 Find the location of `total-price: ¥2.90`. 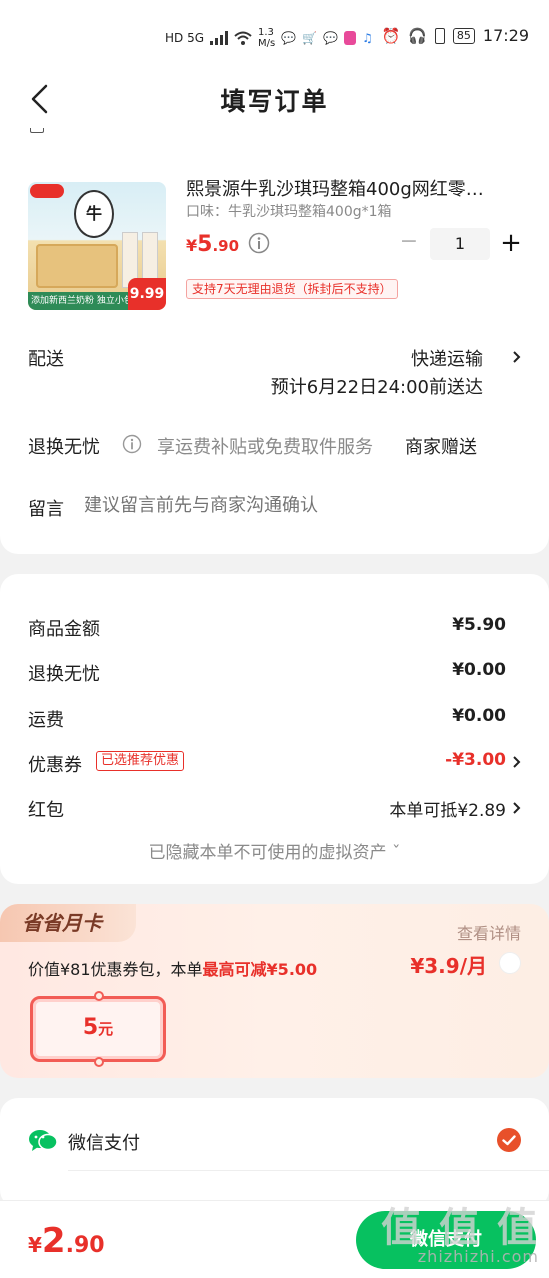

total-price: ¥2.90 is located at coordinates (66, 1241).